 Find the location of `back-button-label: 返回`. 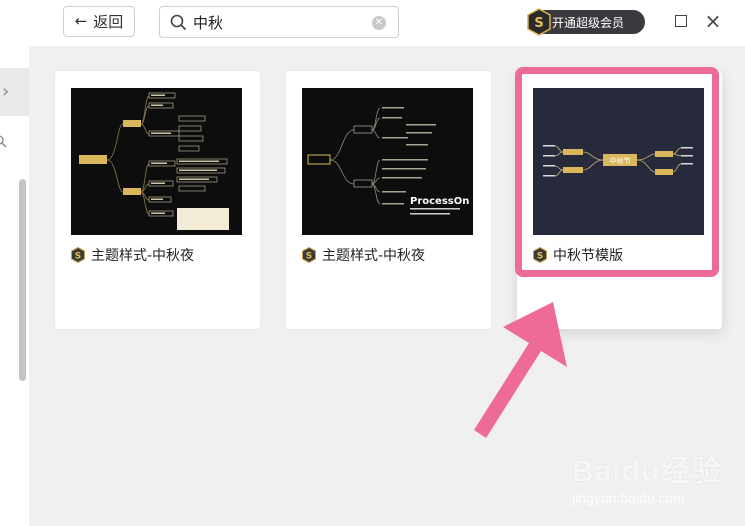

back-button-label: 返回 is located at coordinates (108, 22).